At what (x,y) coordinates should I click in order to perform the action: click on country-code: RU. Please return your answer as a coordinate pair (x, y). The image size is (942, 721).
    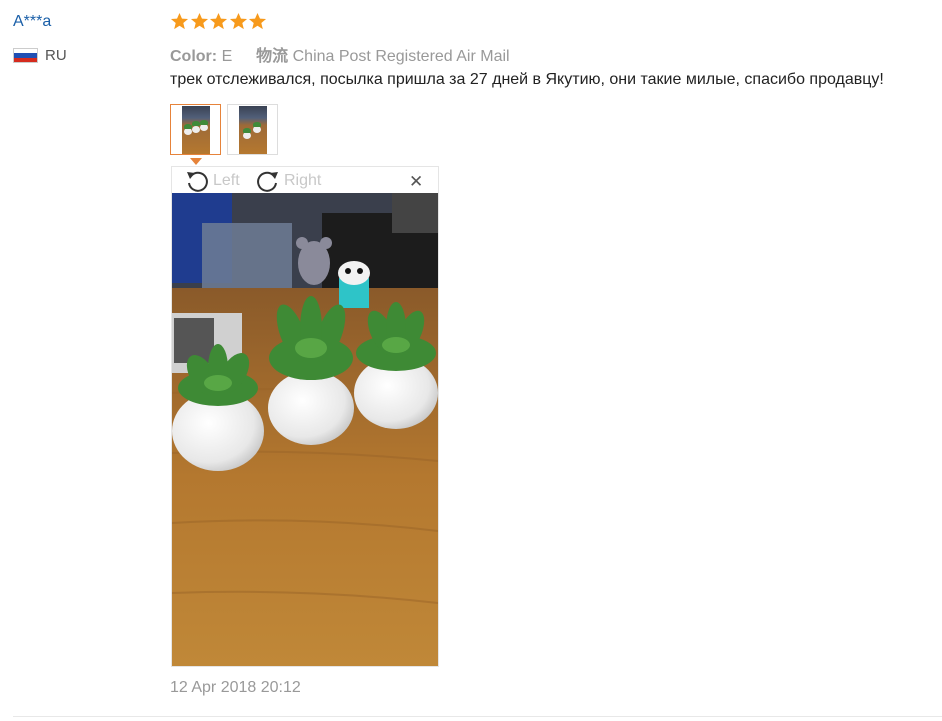
    Looking at the image, I should click on (56, 55).